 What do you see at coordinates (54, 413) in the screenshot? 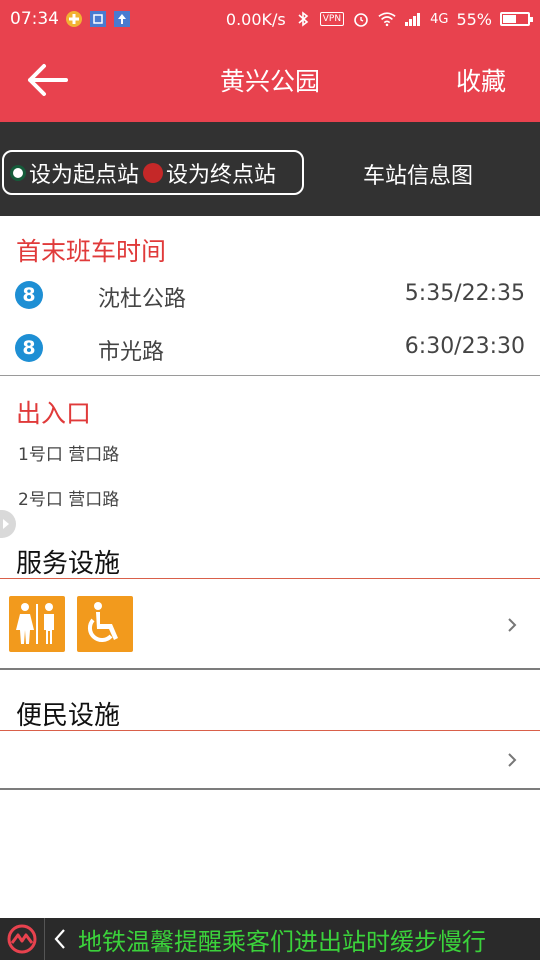
I see `exits-title: 出入口` at bounding box center [54, 413].